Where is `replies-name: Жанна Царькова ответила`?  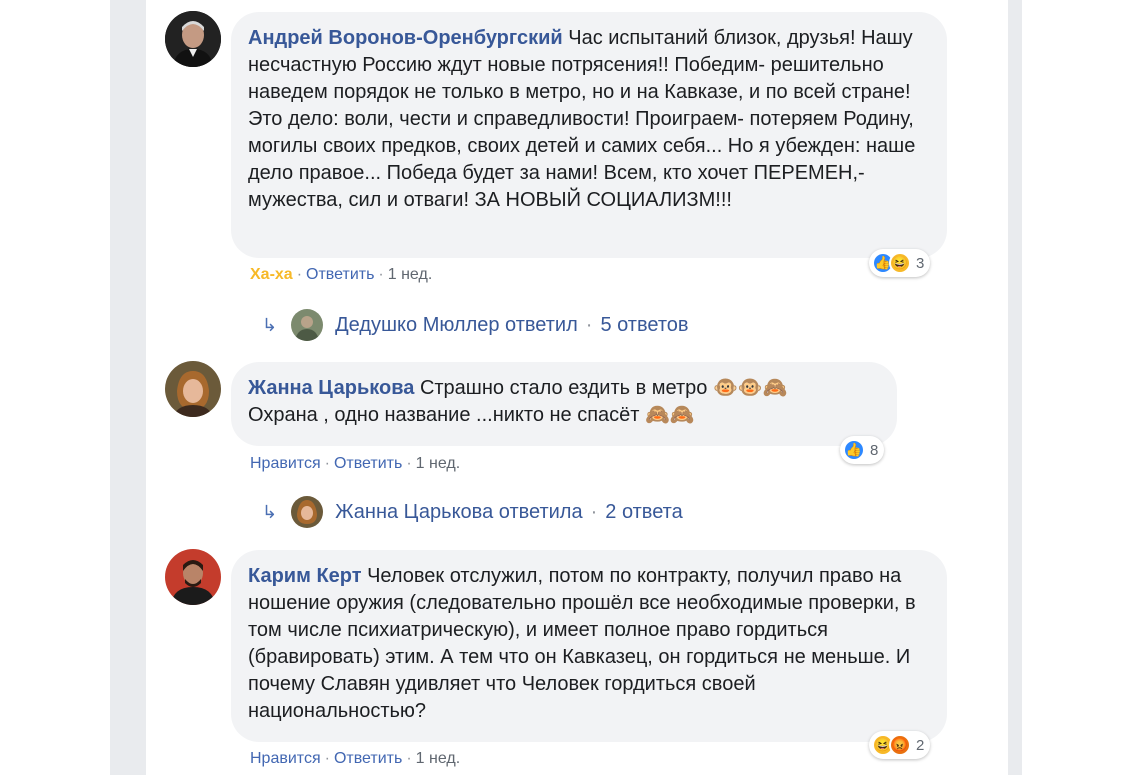 replies-name: Жанна Царькова ответила is located at coordinates (459, 511).